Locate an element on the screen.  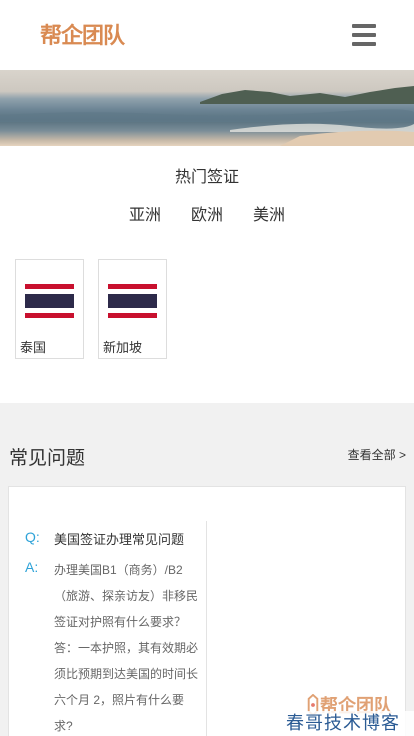
watermark-text: 春哥技术博客 is located at coordinates (343, 723).